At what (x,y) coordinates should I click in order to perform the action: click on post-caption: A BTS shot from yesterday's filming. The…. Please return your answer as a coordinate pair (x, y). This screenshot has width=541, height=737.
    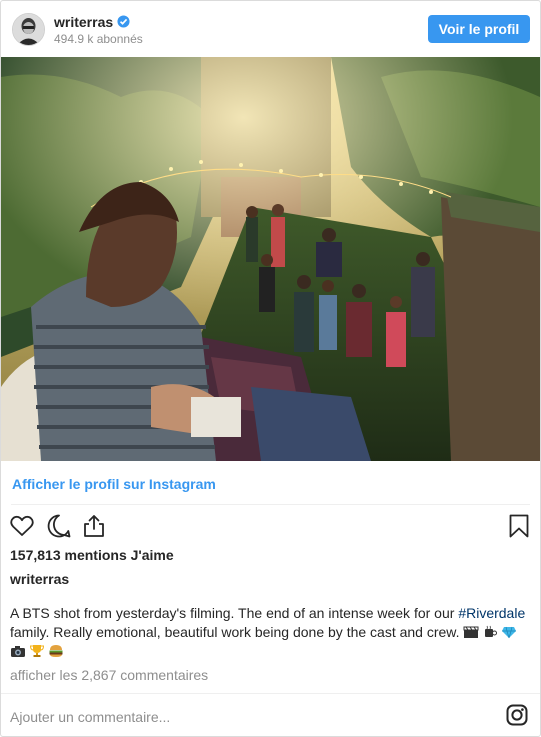
    Looking at the image, I should click on (270, 632).